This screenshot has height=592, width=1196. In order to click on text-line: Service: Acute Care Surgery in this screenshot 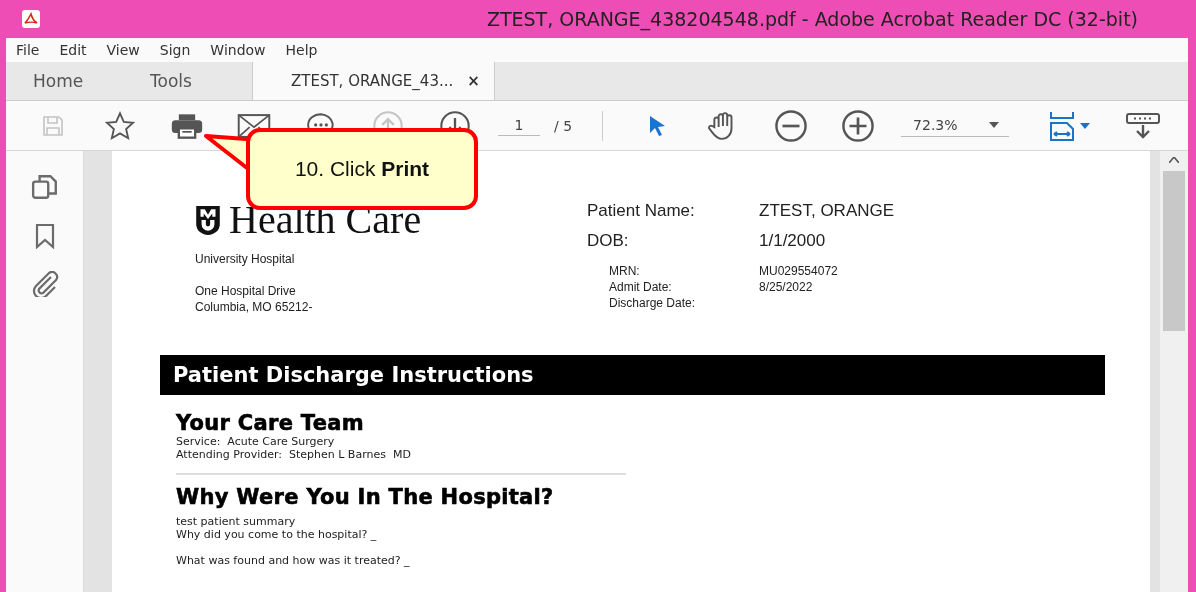, I will do `click(255, 441)`.